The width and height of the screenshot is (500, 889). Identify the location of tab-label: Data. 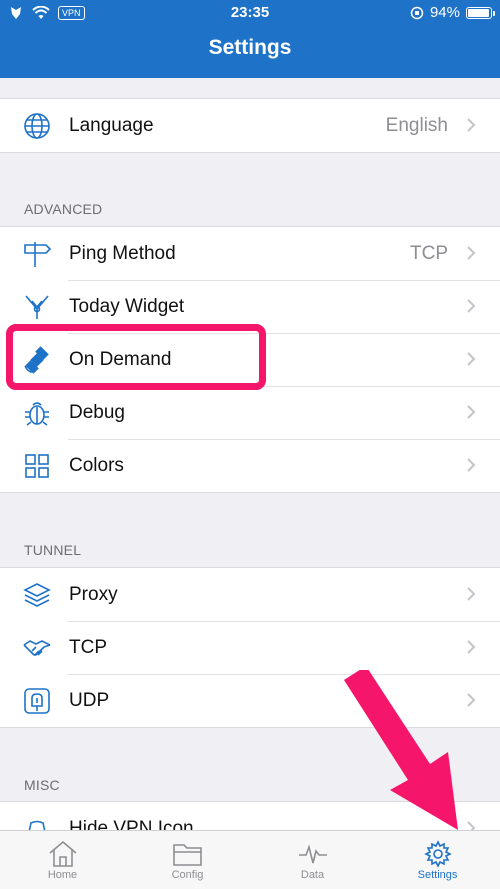
(312, 875).